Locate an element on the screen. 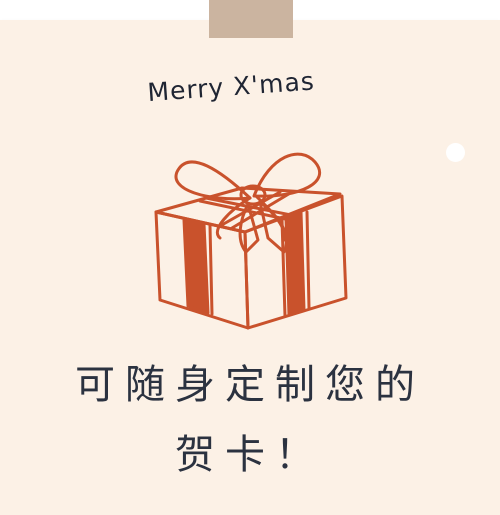 This screenshot has width=500, height=515. tape-strip is located at coordinates (251, 19).